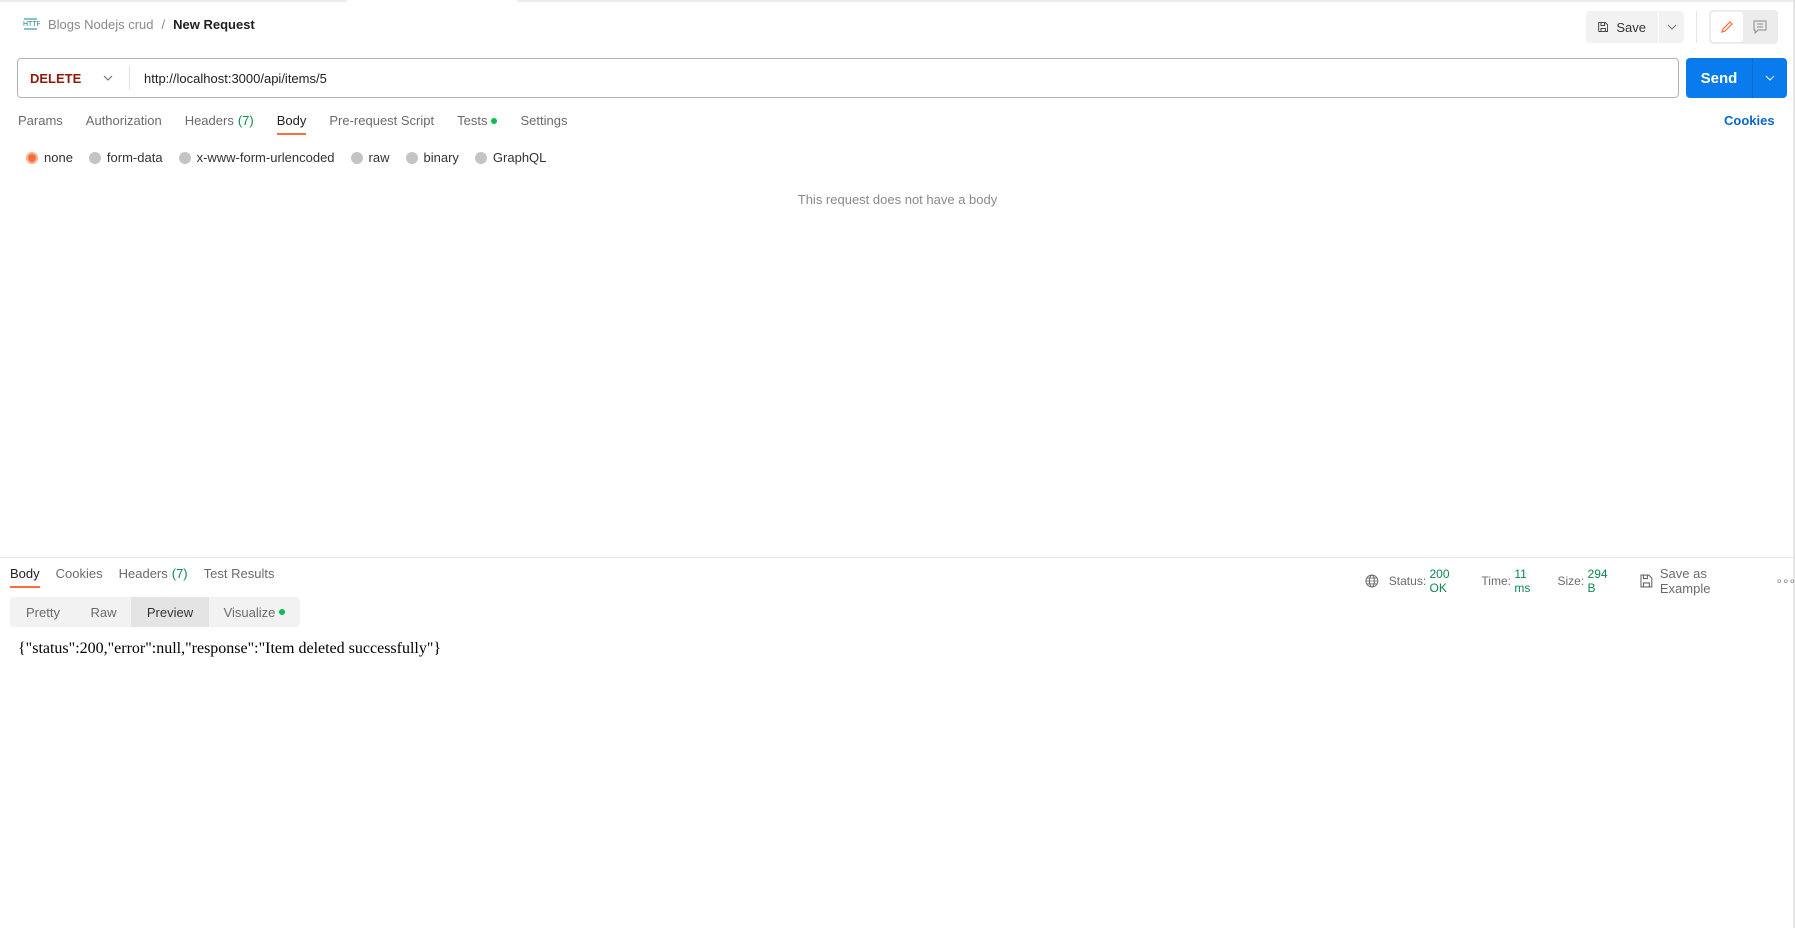  Describe the element at coordinates (228, 78) in the screenshot. I see `url-input: http://localhost:3000/api/items/5` at that location.